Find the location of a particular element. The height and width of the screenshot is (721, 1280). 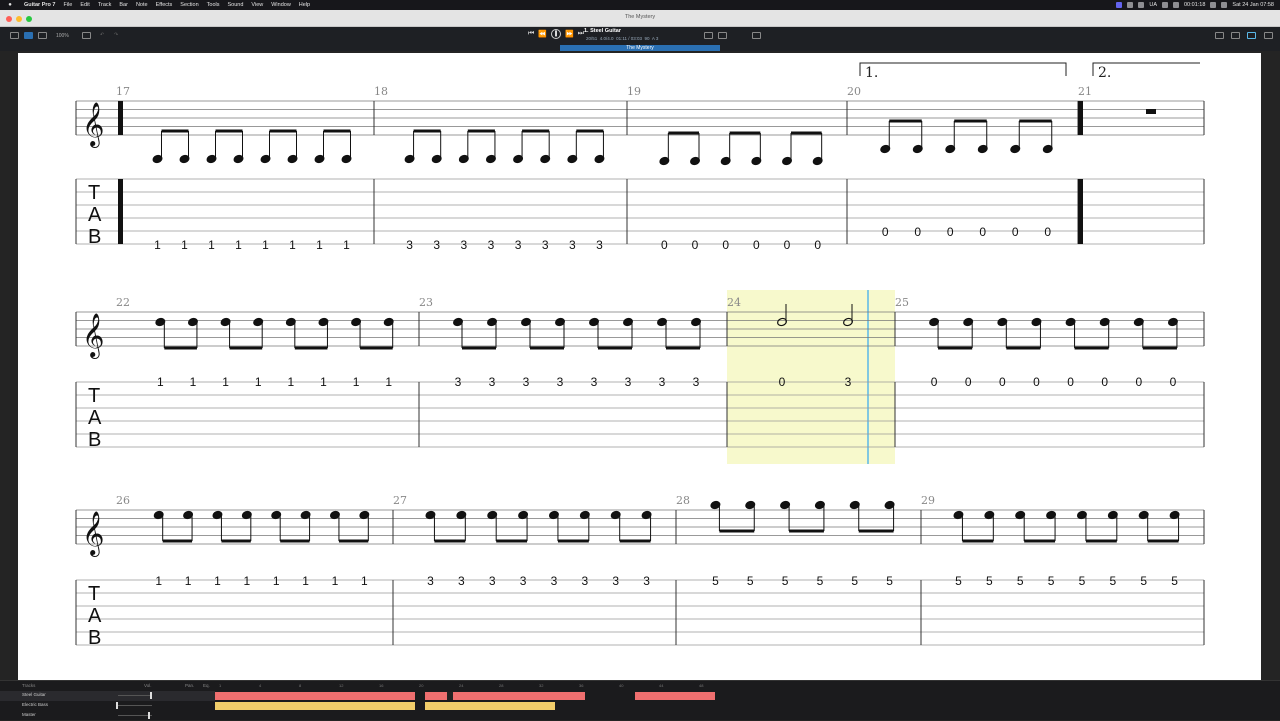

measure-number: 26 is located at coordinates (123, 500).